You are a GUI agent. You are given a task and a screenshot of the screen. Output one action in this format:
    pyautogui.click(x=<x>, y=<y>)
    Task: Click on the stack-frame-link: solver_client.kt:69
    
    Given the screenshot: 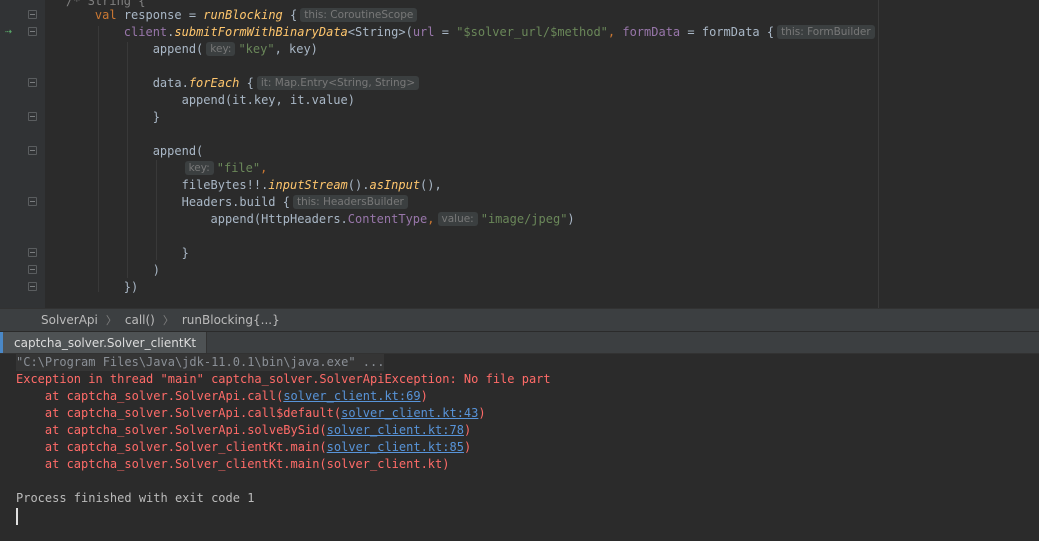 What is the action you would take?
    pyautogui.click(x=351, y=396)
    